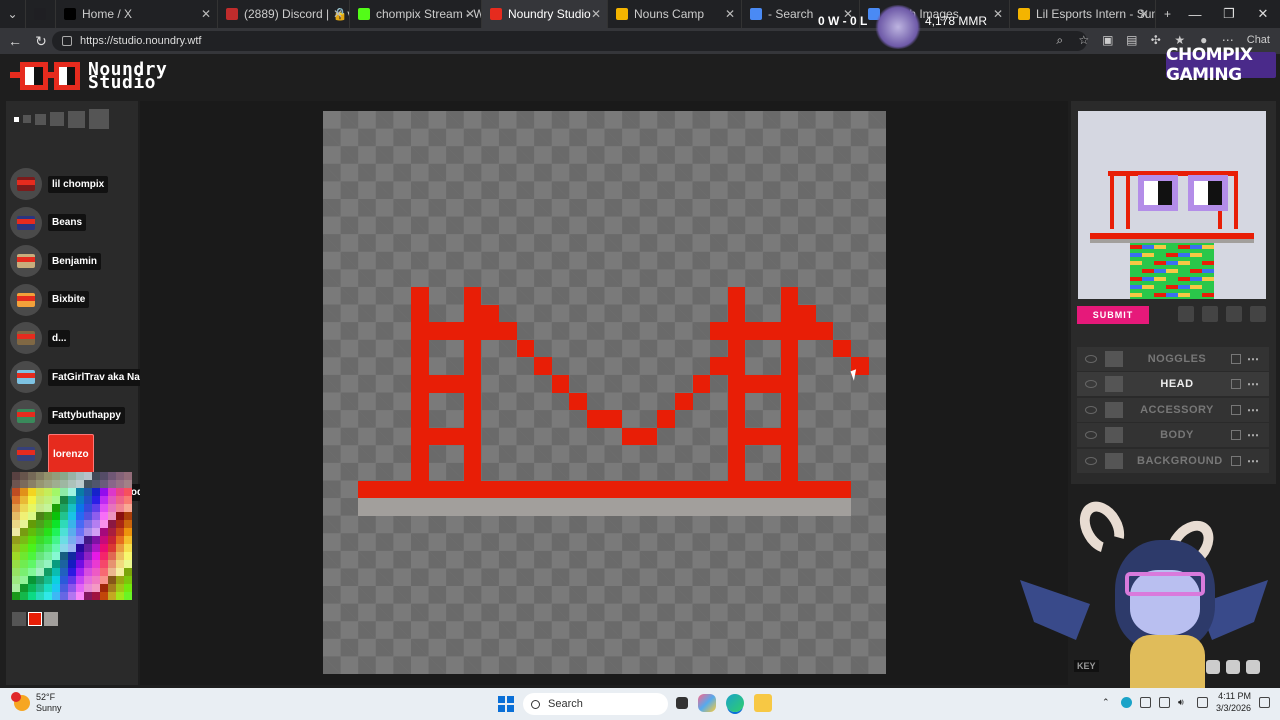  What do you see at coordinates (1233, 702) in the screenshot?
I see `clock: 4:11 PM 3/3/2026` at bounding box center [1233, 702].